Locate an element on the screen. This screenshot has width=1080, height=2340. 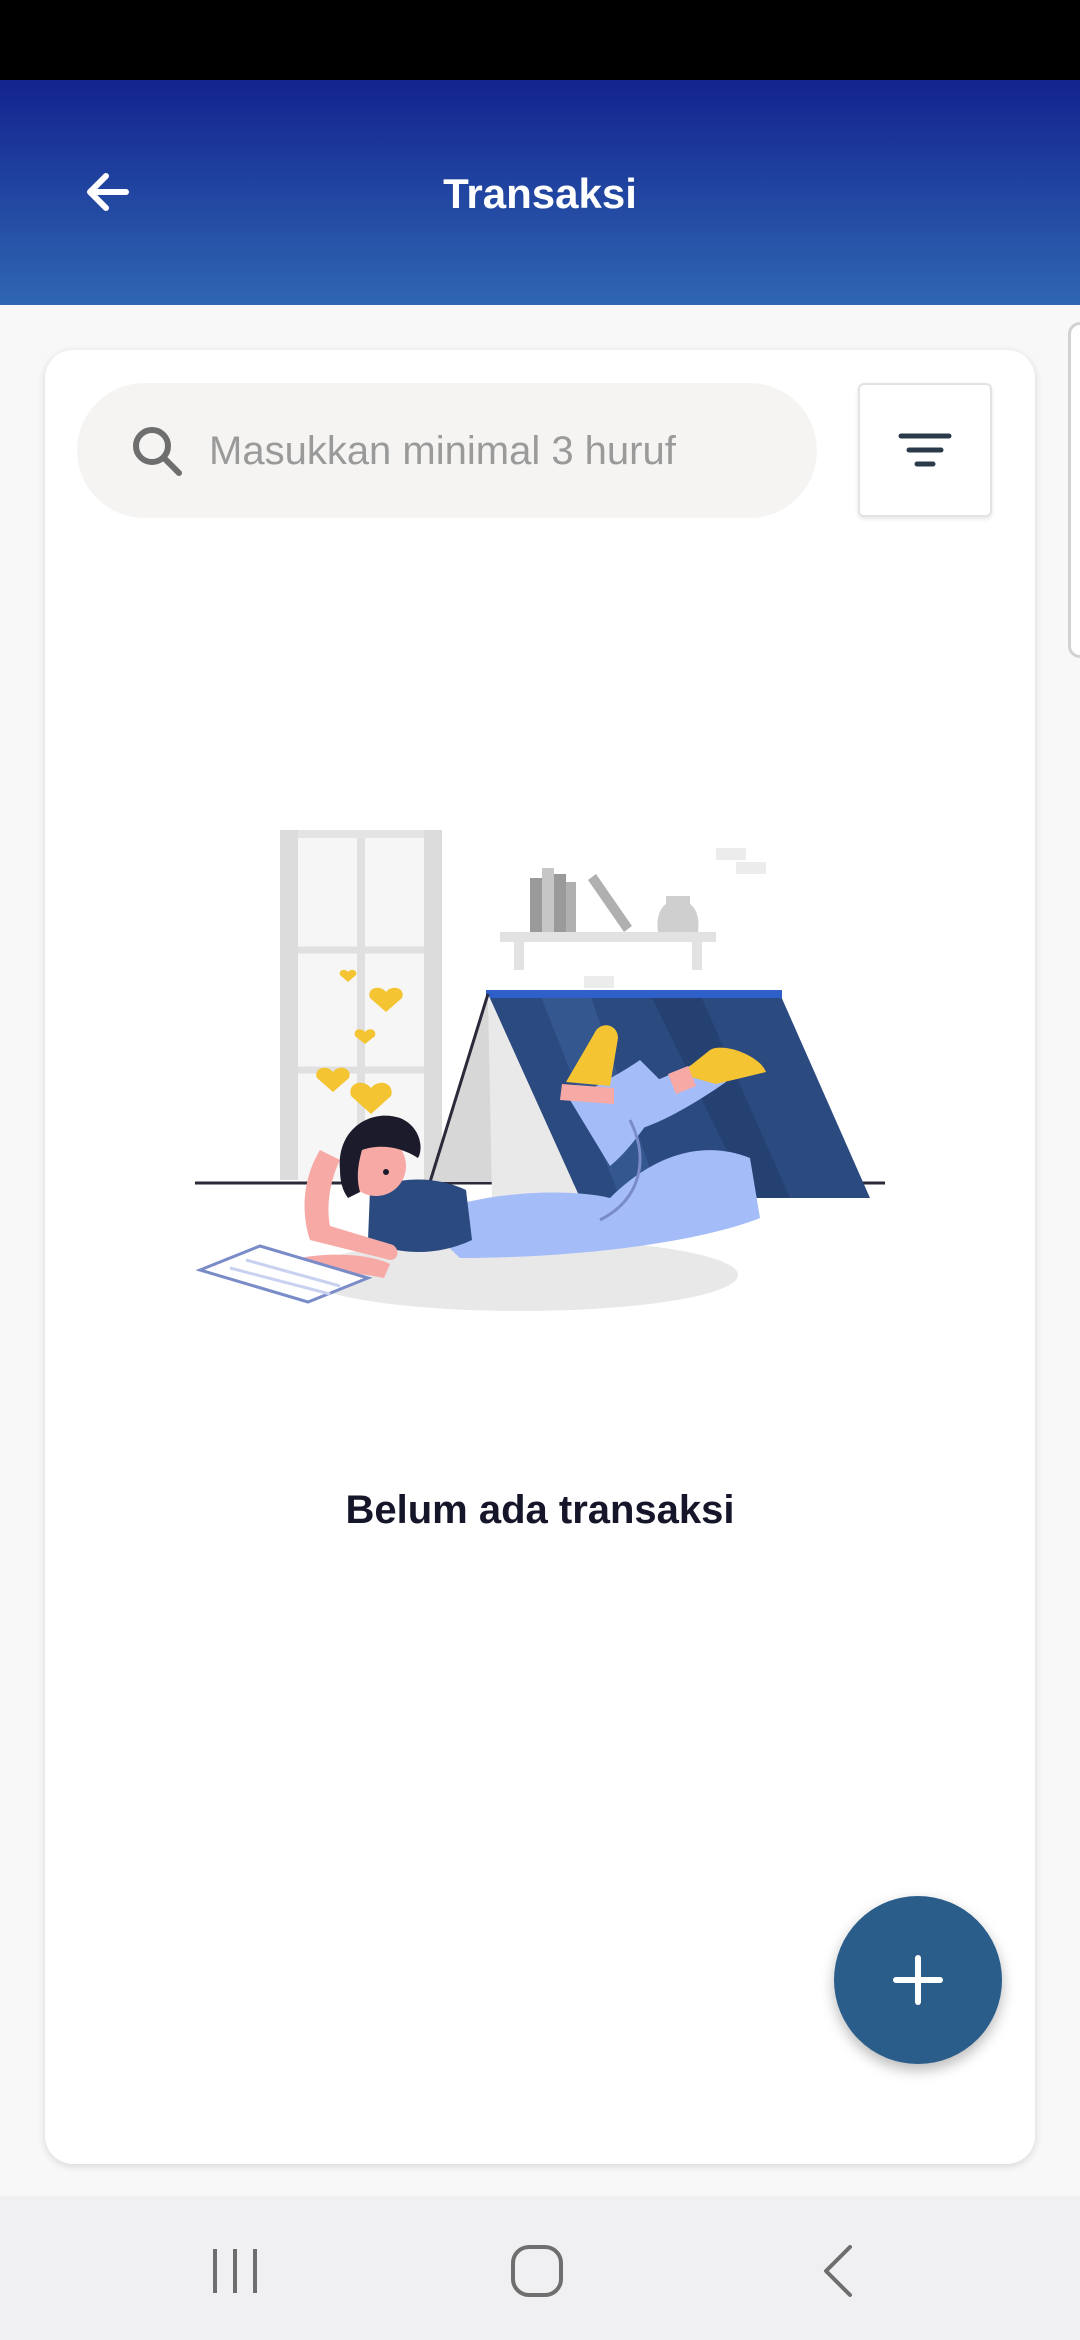
edge-panel-handle is located at coordinates (1074, 490).